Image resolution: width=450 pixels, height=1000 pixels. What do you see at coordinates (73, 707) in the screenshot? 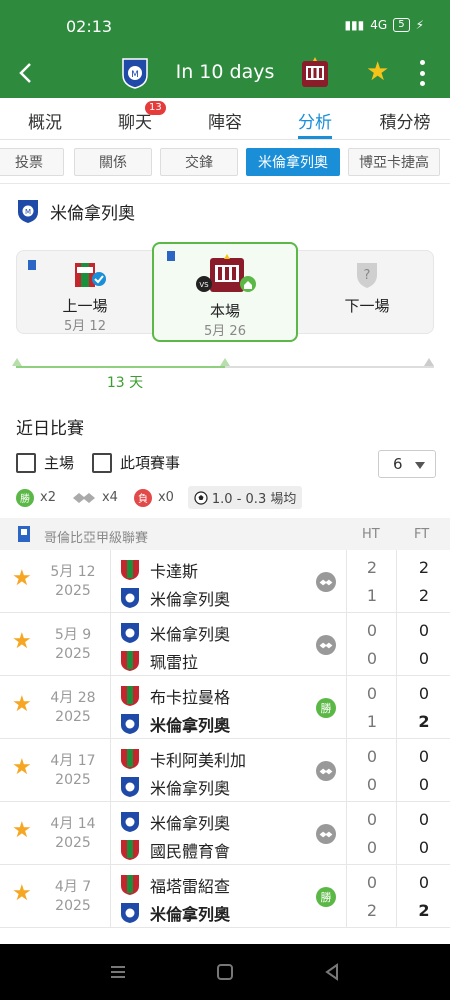
I see `match-date: 4月 28 2025` at bounding box center [73, 707].